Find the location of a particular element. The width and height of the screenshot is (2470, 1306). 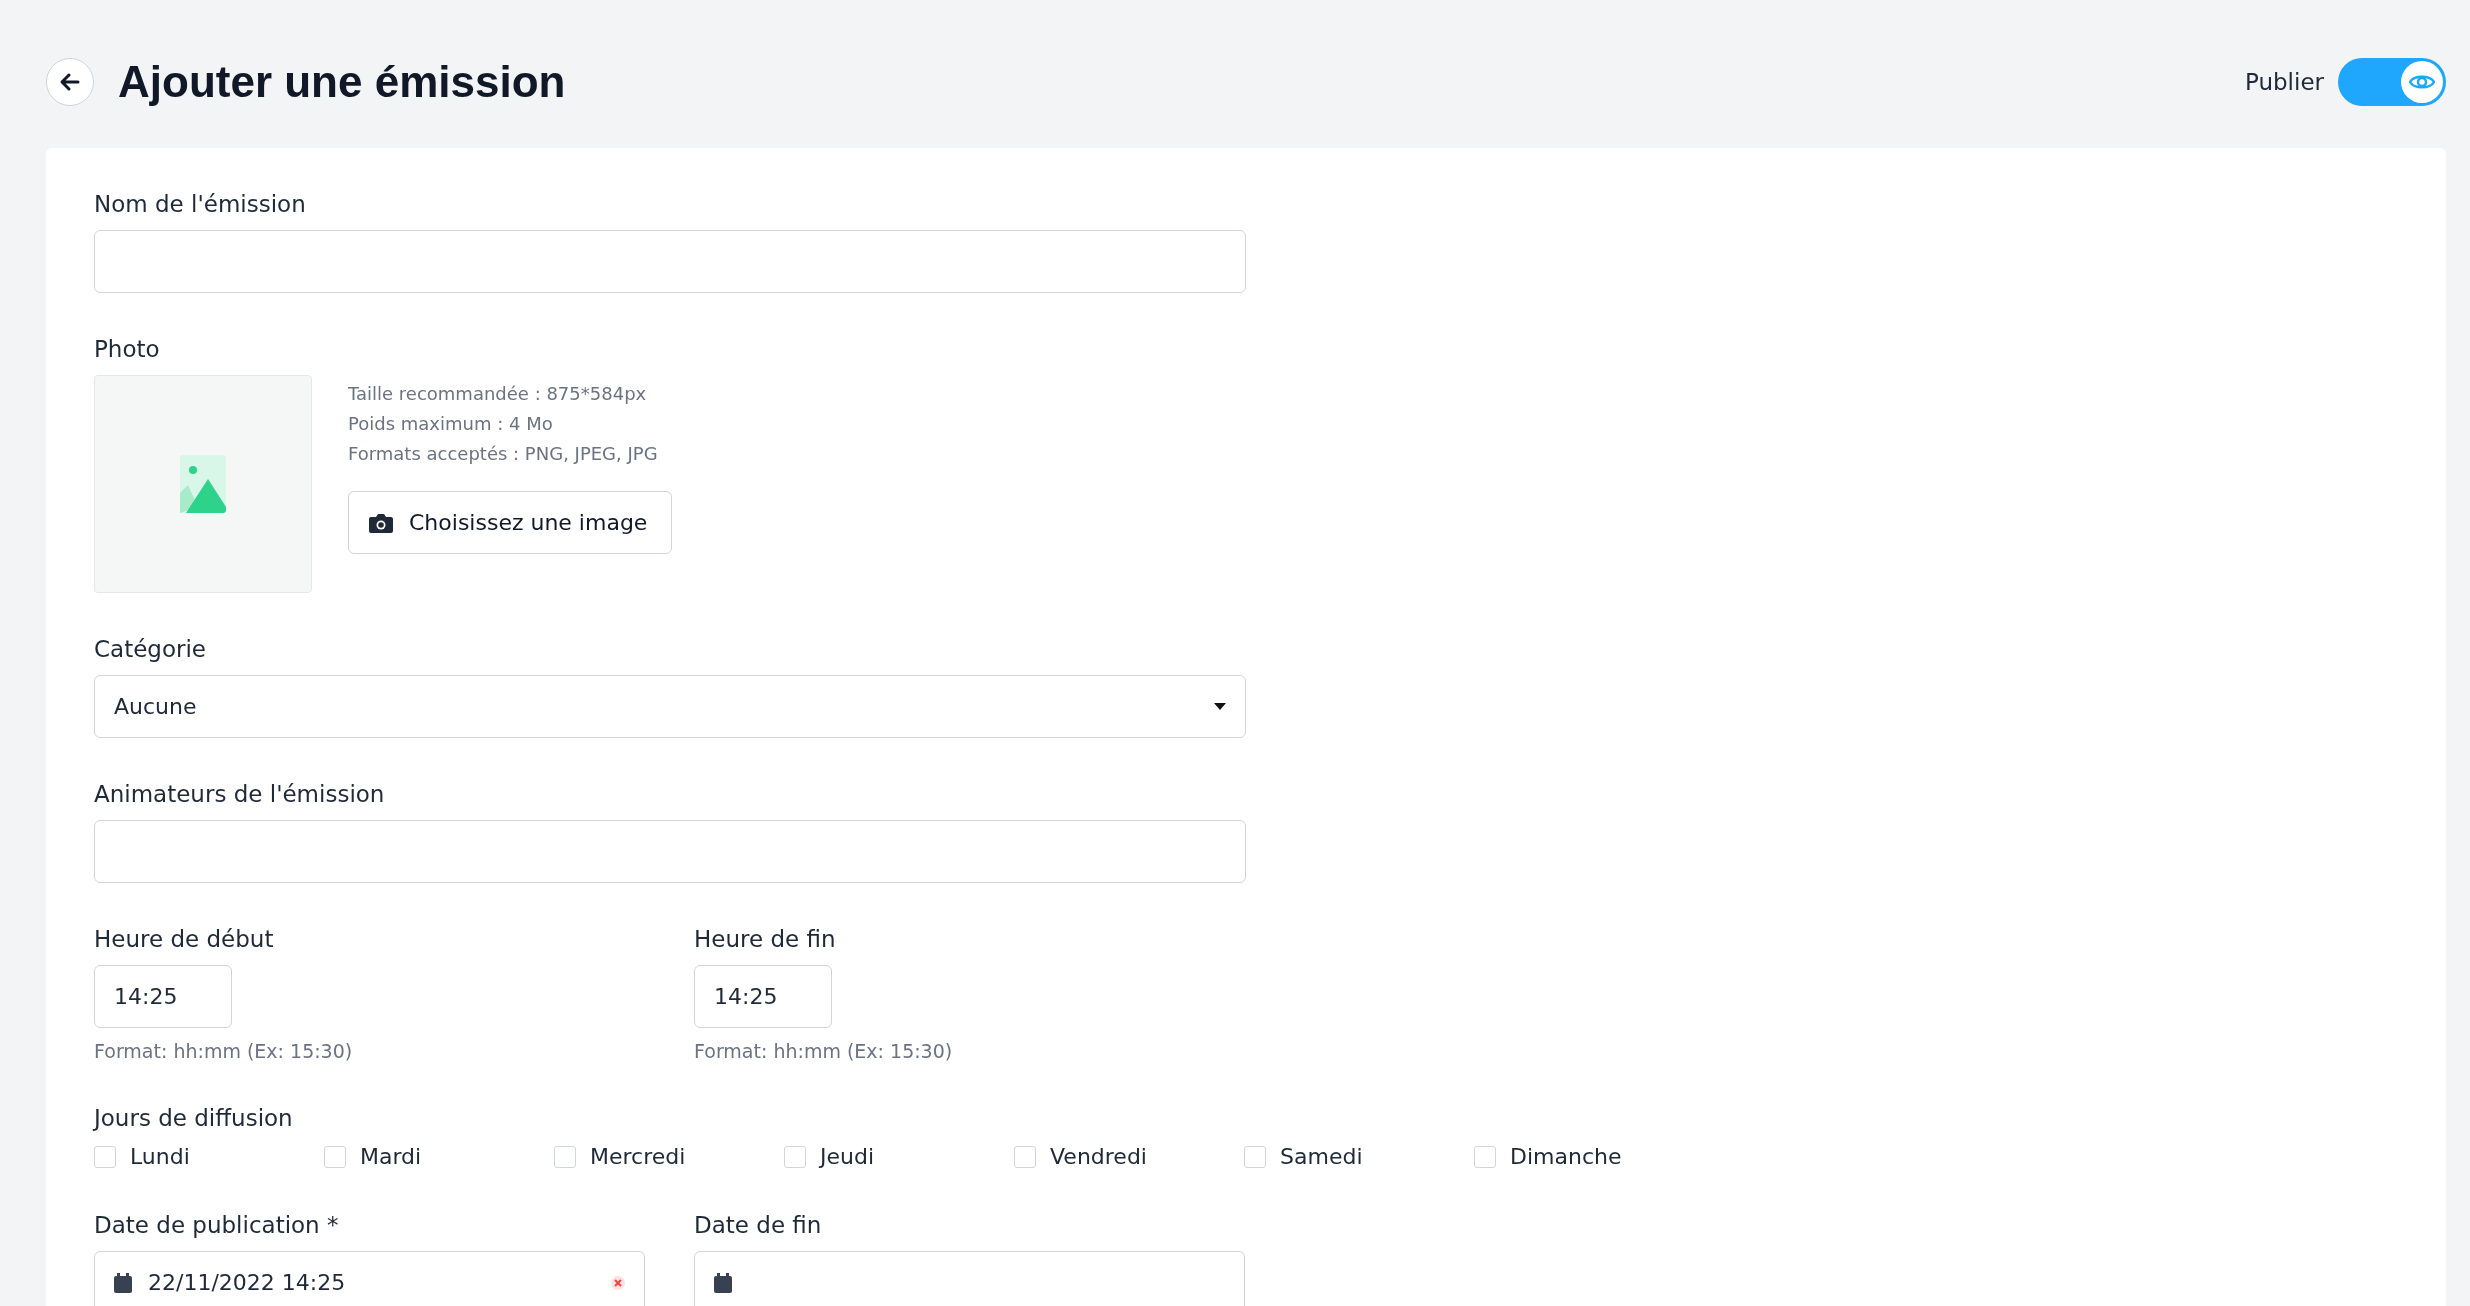

field-label: Heure de début is located at coordinates (184, 939).